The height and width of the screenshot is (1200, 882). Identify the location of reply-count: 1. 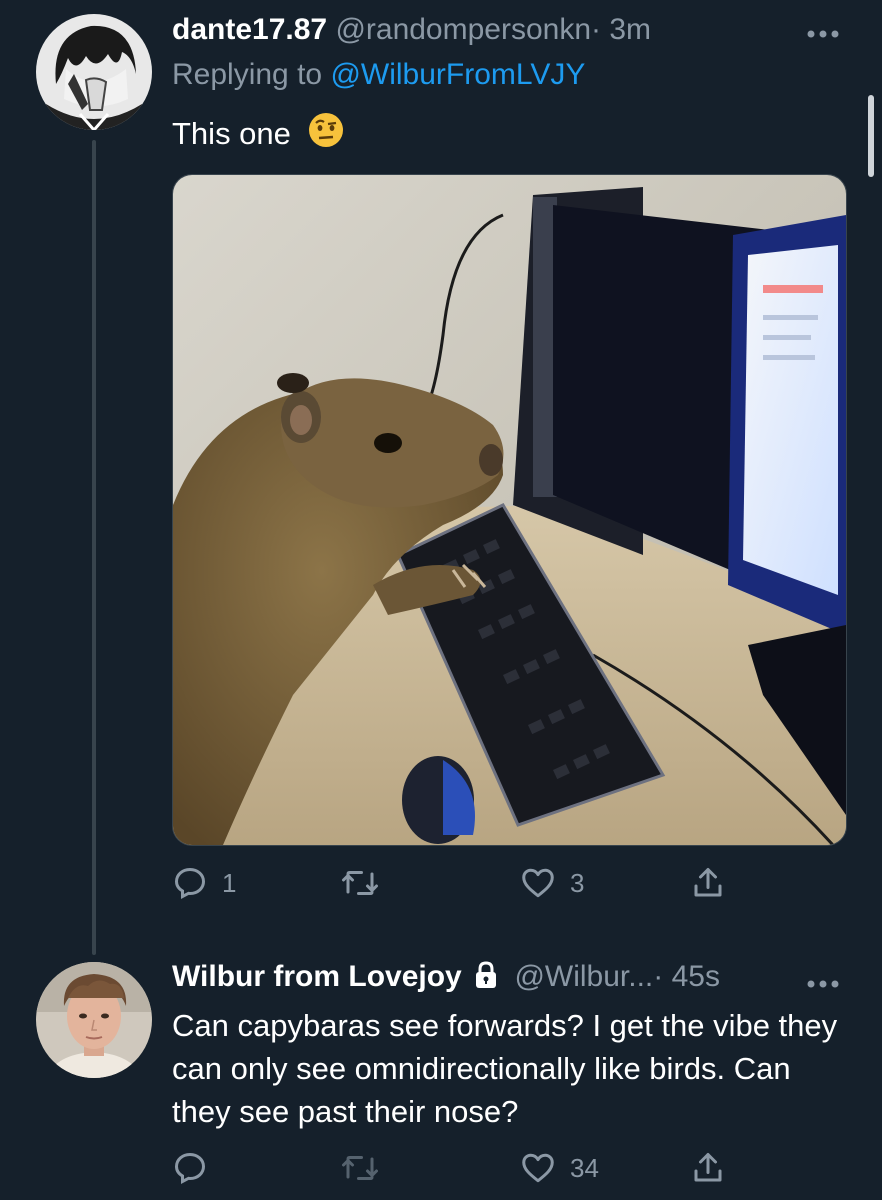
(229, 882).